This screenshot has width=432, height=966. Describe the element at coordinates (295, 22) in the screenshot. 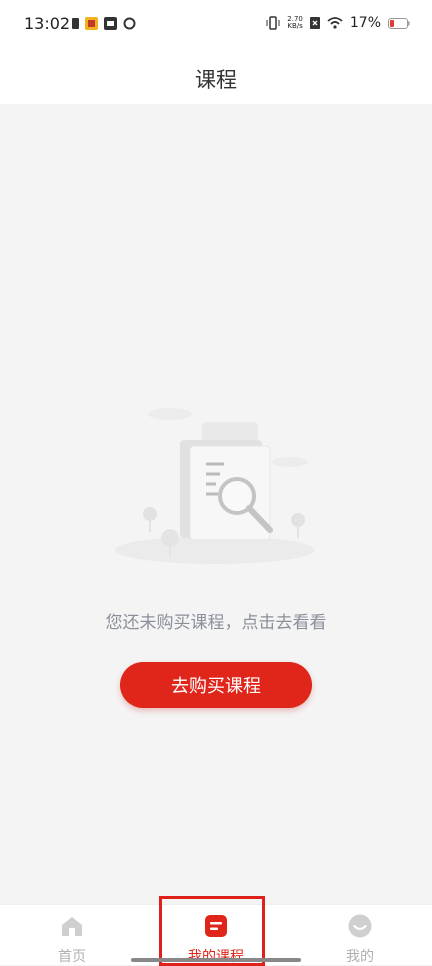

I see `network-speed: 2.70 KB/s` at that location.